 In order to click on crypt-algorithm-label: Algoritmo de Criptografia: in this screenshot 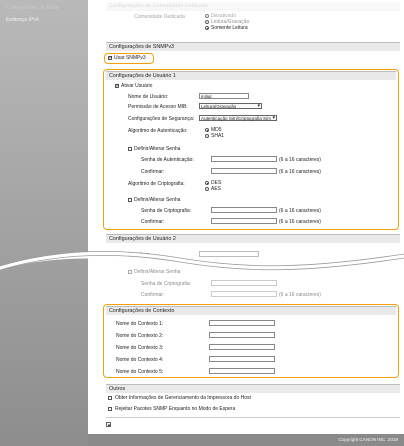, I will do `click(156, 184)`.